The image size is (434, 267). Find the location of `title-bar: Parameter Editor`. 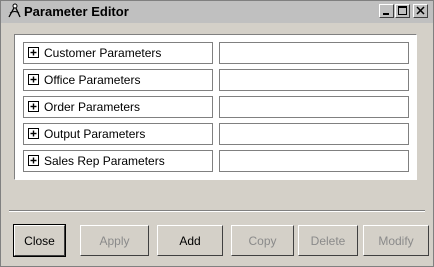

title-bar: Parameter Editor is located at coordinates (217, 12).